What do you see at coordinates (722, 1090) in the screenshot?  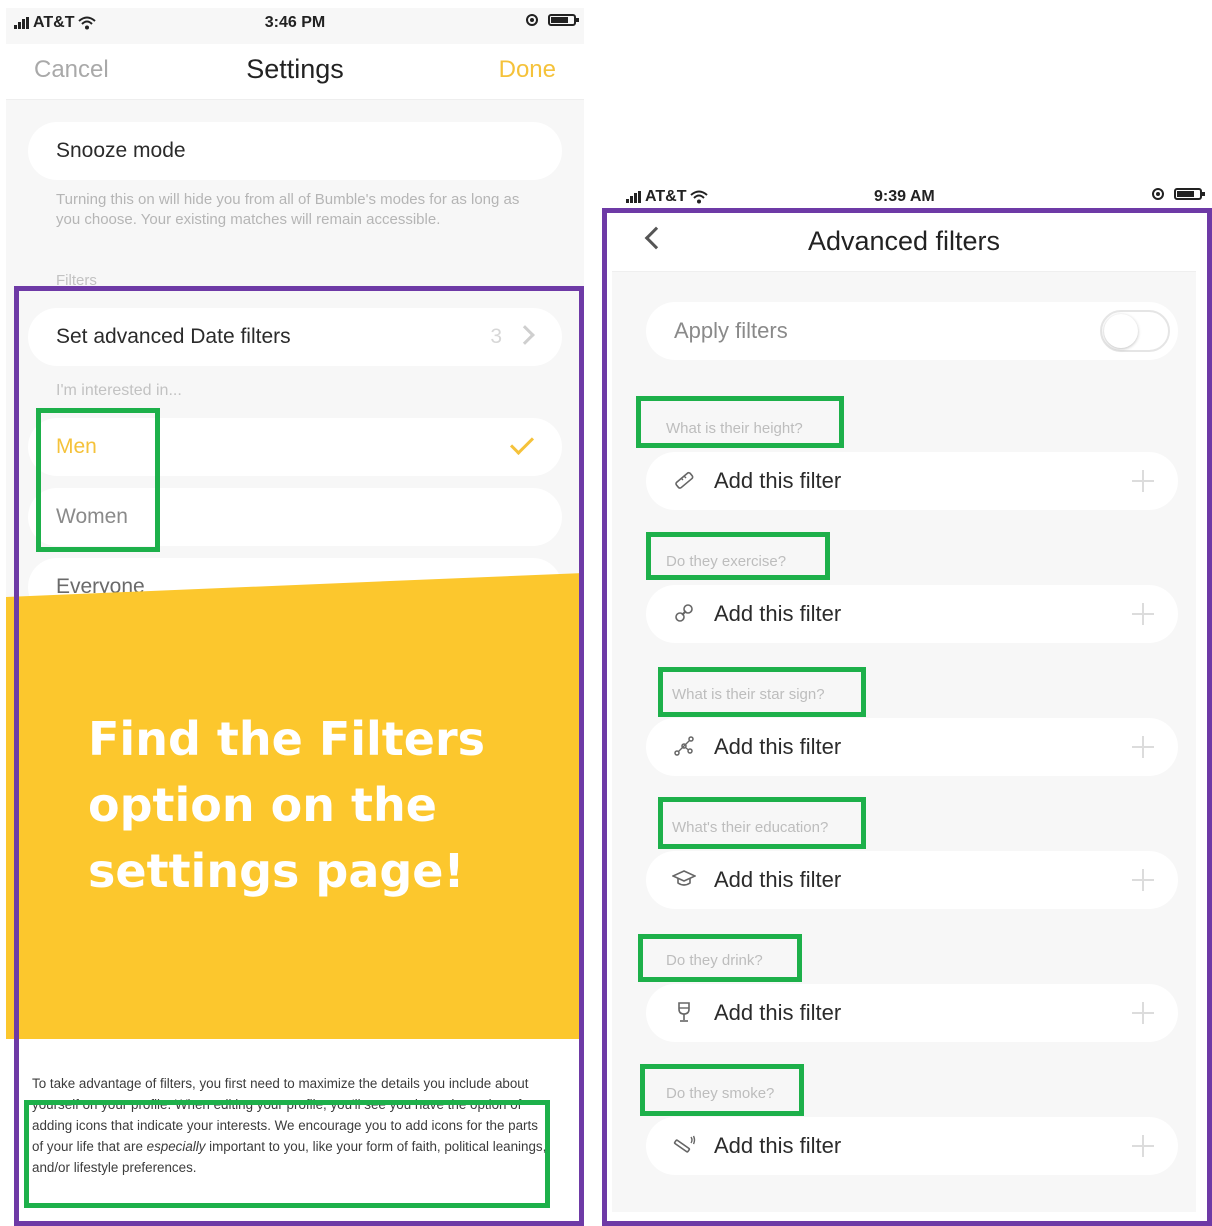 I see `smoke-question-highlight` at bounding box center [722, 1090].